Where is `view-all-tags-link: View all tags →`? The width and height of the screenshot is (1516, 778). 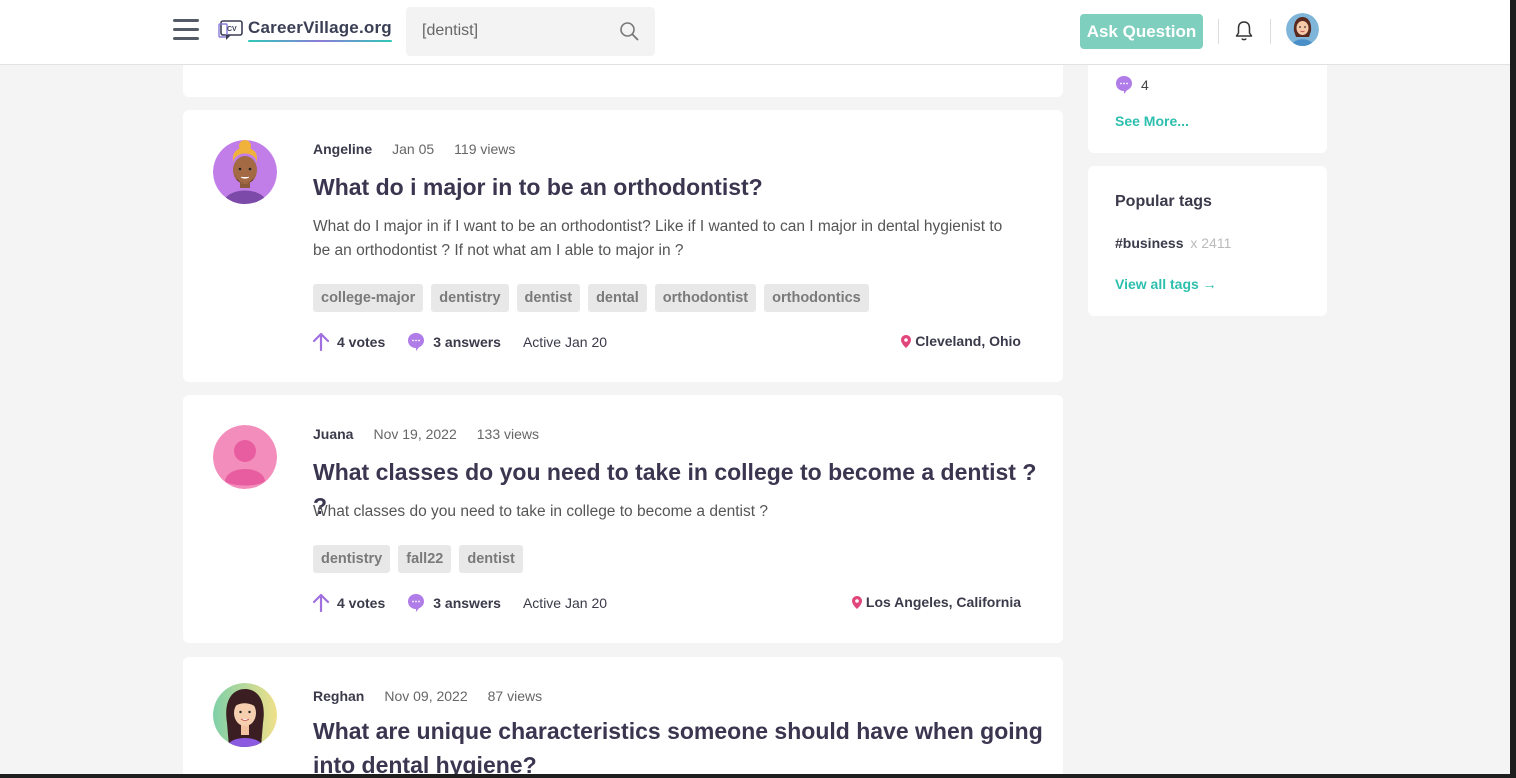
view-all-tags-link: View all tags → is located at coordinates (1166, 284).